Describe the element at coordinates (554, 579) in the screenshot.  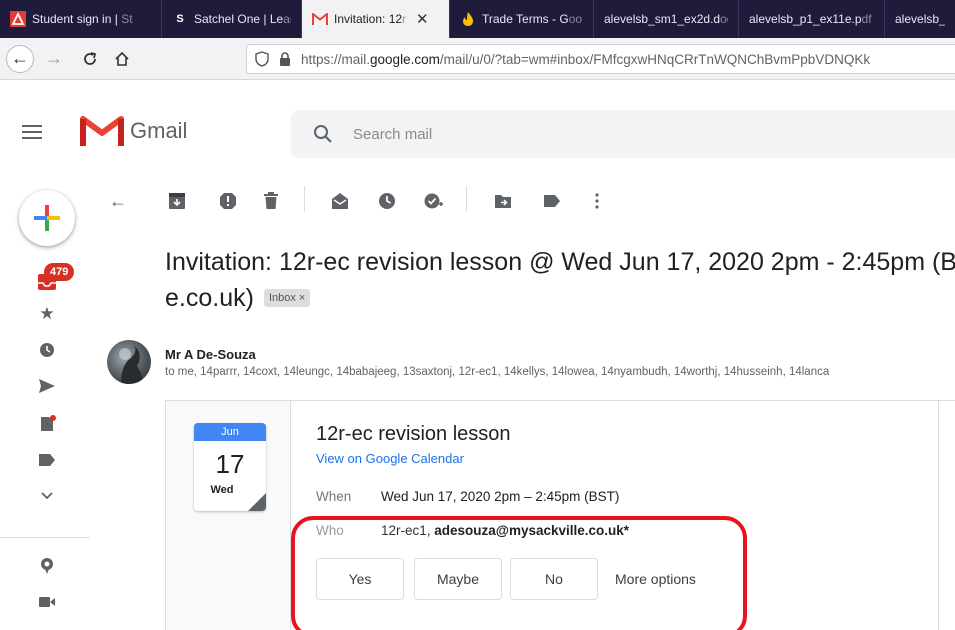
I see `rsvp-no-button: No` at that location.